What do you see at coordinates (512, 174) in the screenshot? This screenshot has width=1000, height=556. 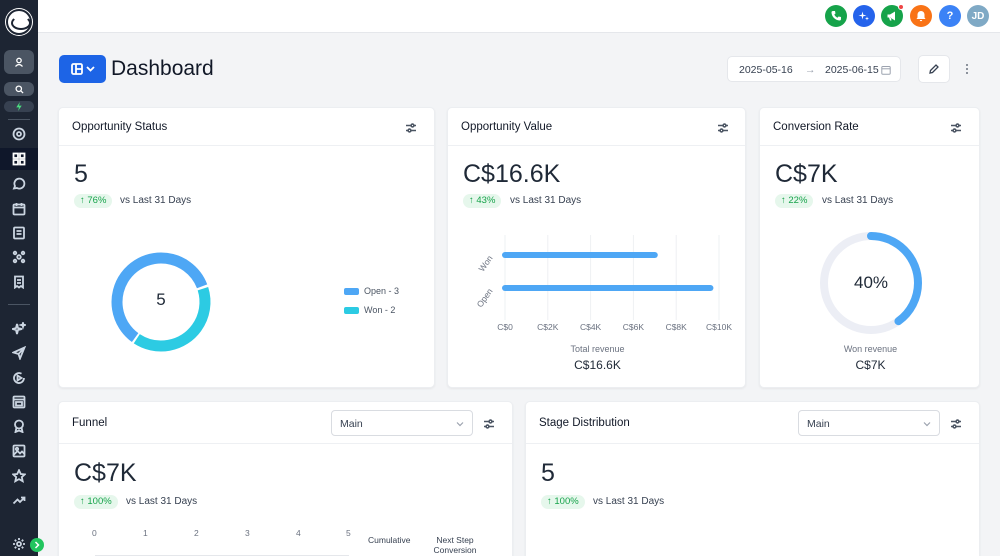 I see `metric-value: C$16.6K` at bounding box center [512, 174].